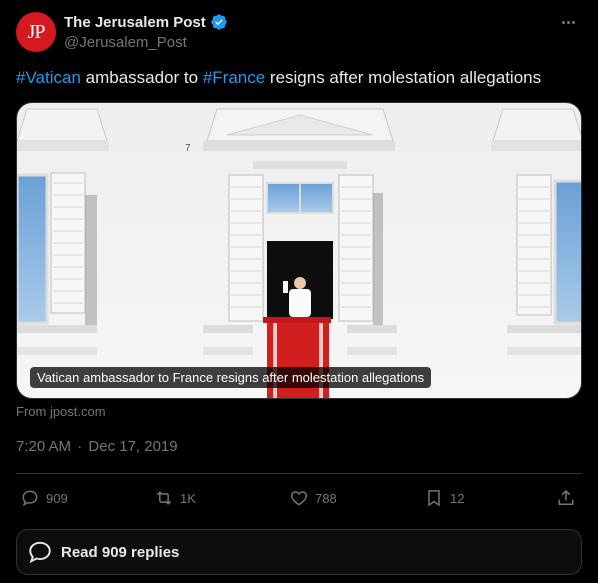 This screenshot has height=583, width=598. I want to click on handle: @Jerusalem_Post, so click(146, 42).